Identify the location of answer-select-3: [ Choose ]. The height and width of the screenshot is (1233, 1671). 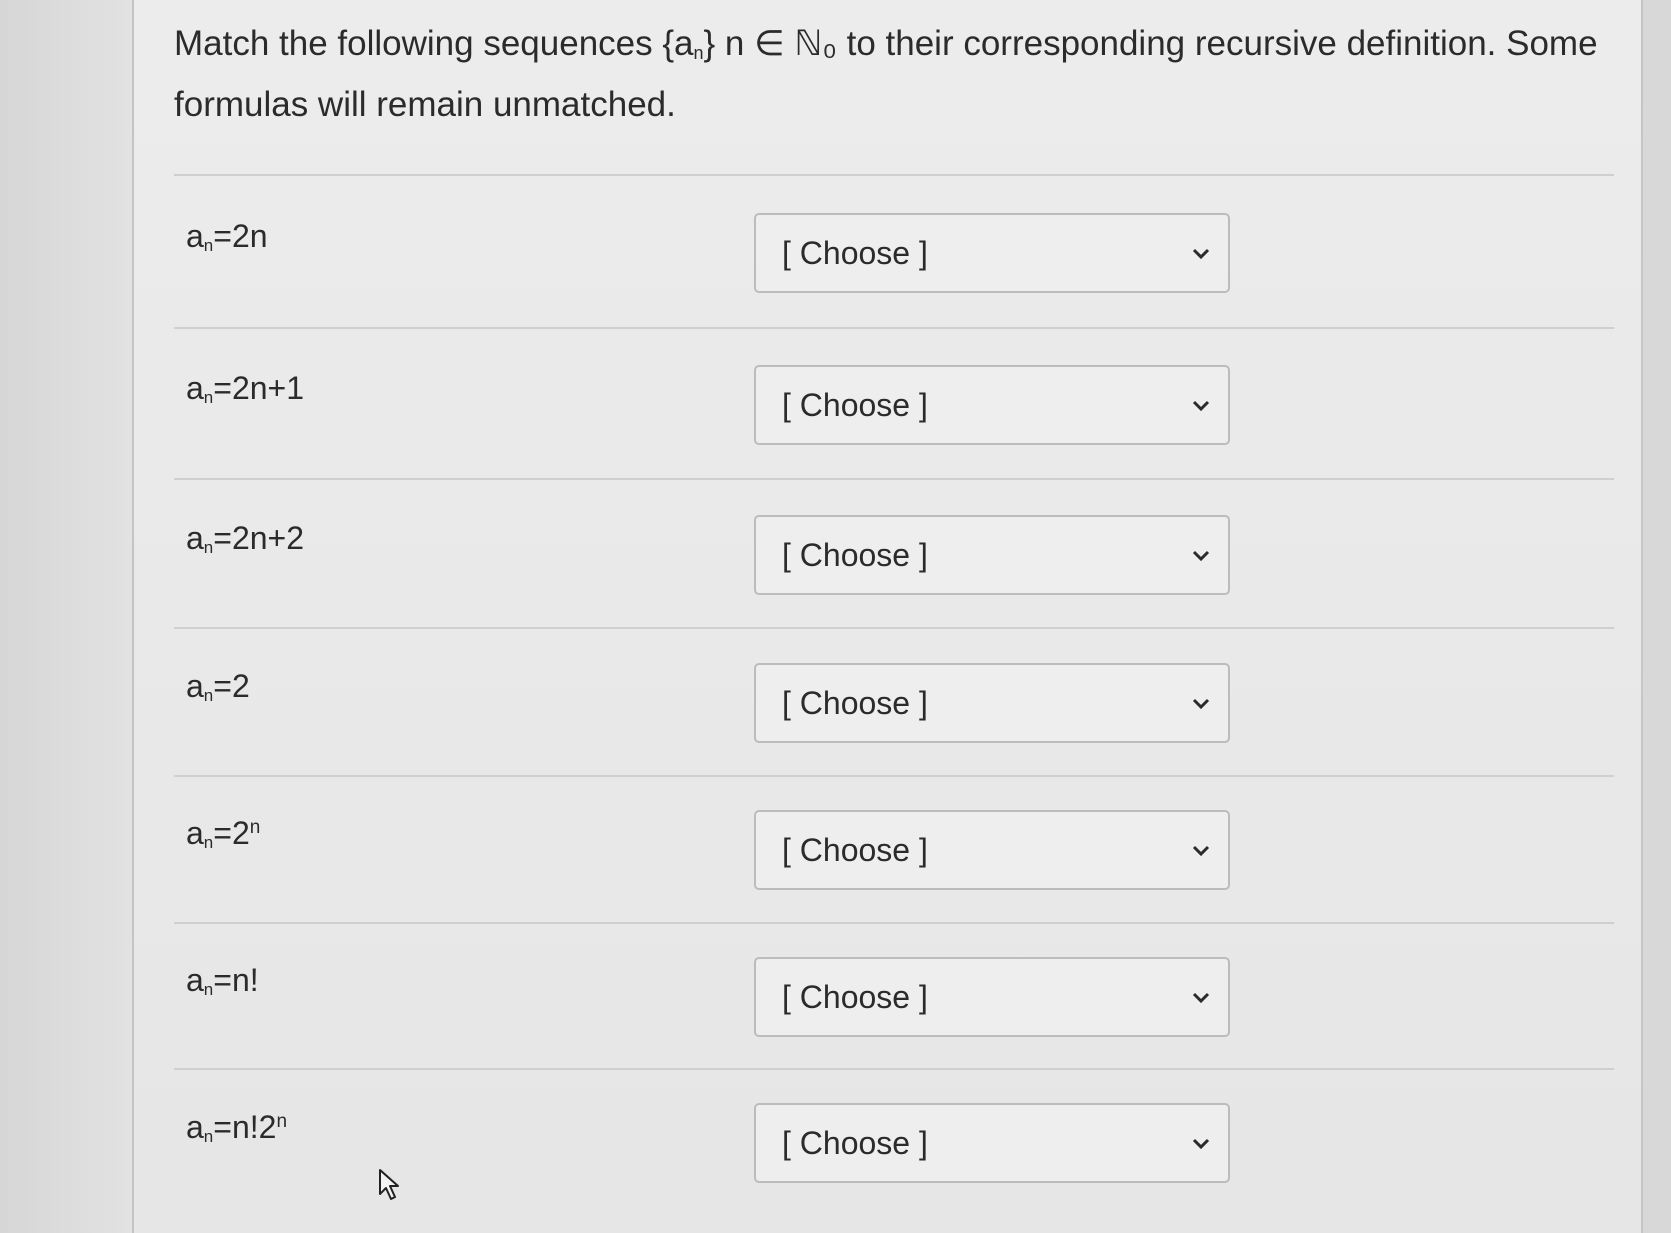
(992, 555).